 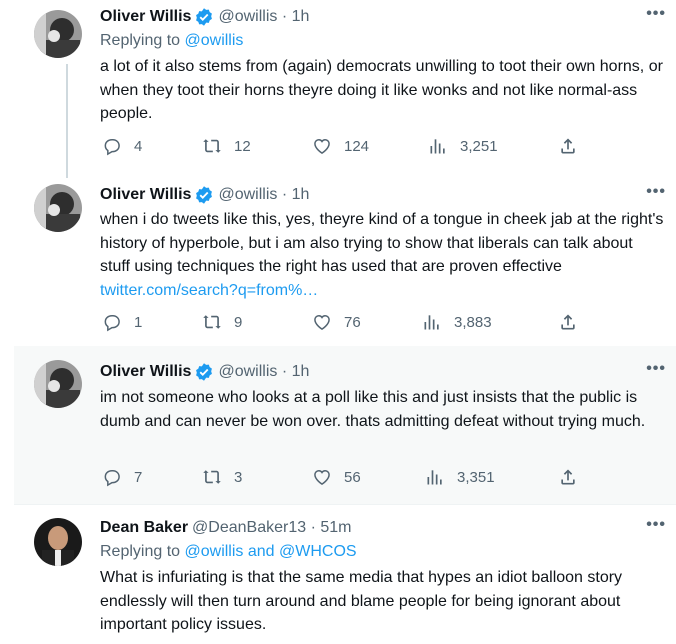 I want to click on views-button: 3,251, so click(x=463, y=146).